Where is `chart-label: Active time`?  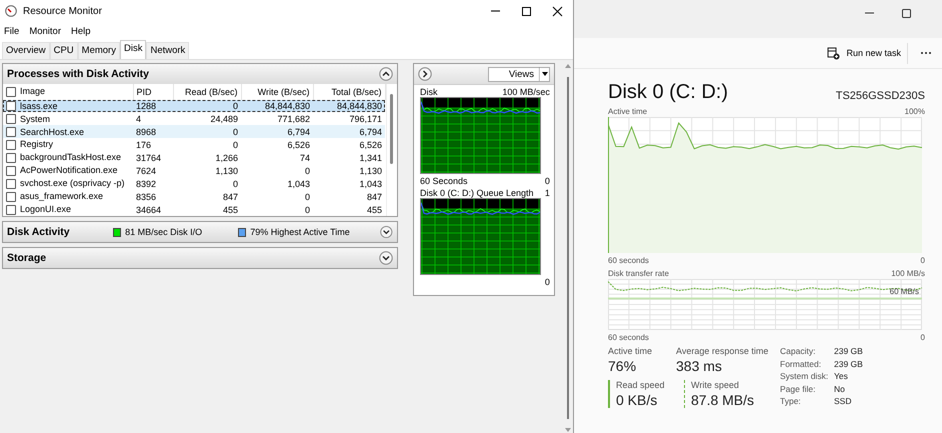 chart-label: Active time is located at coordinates (628, 111).